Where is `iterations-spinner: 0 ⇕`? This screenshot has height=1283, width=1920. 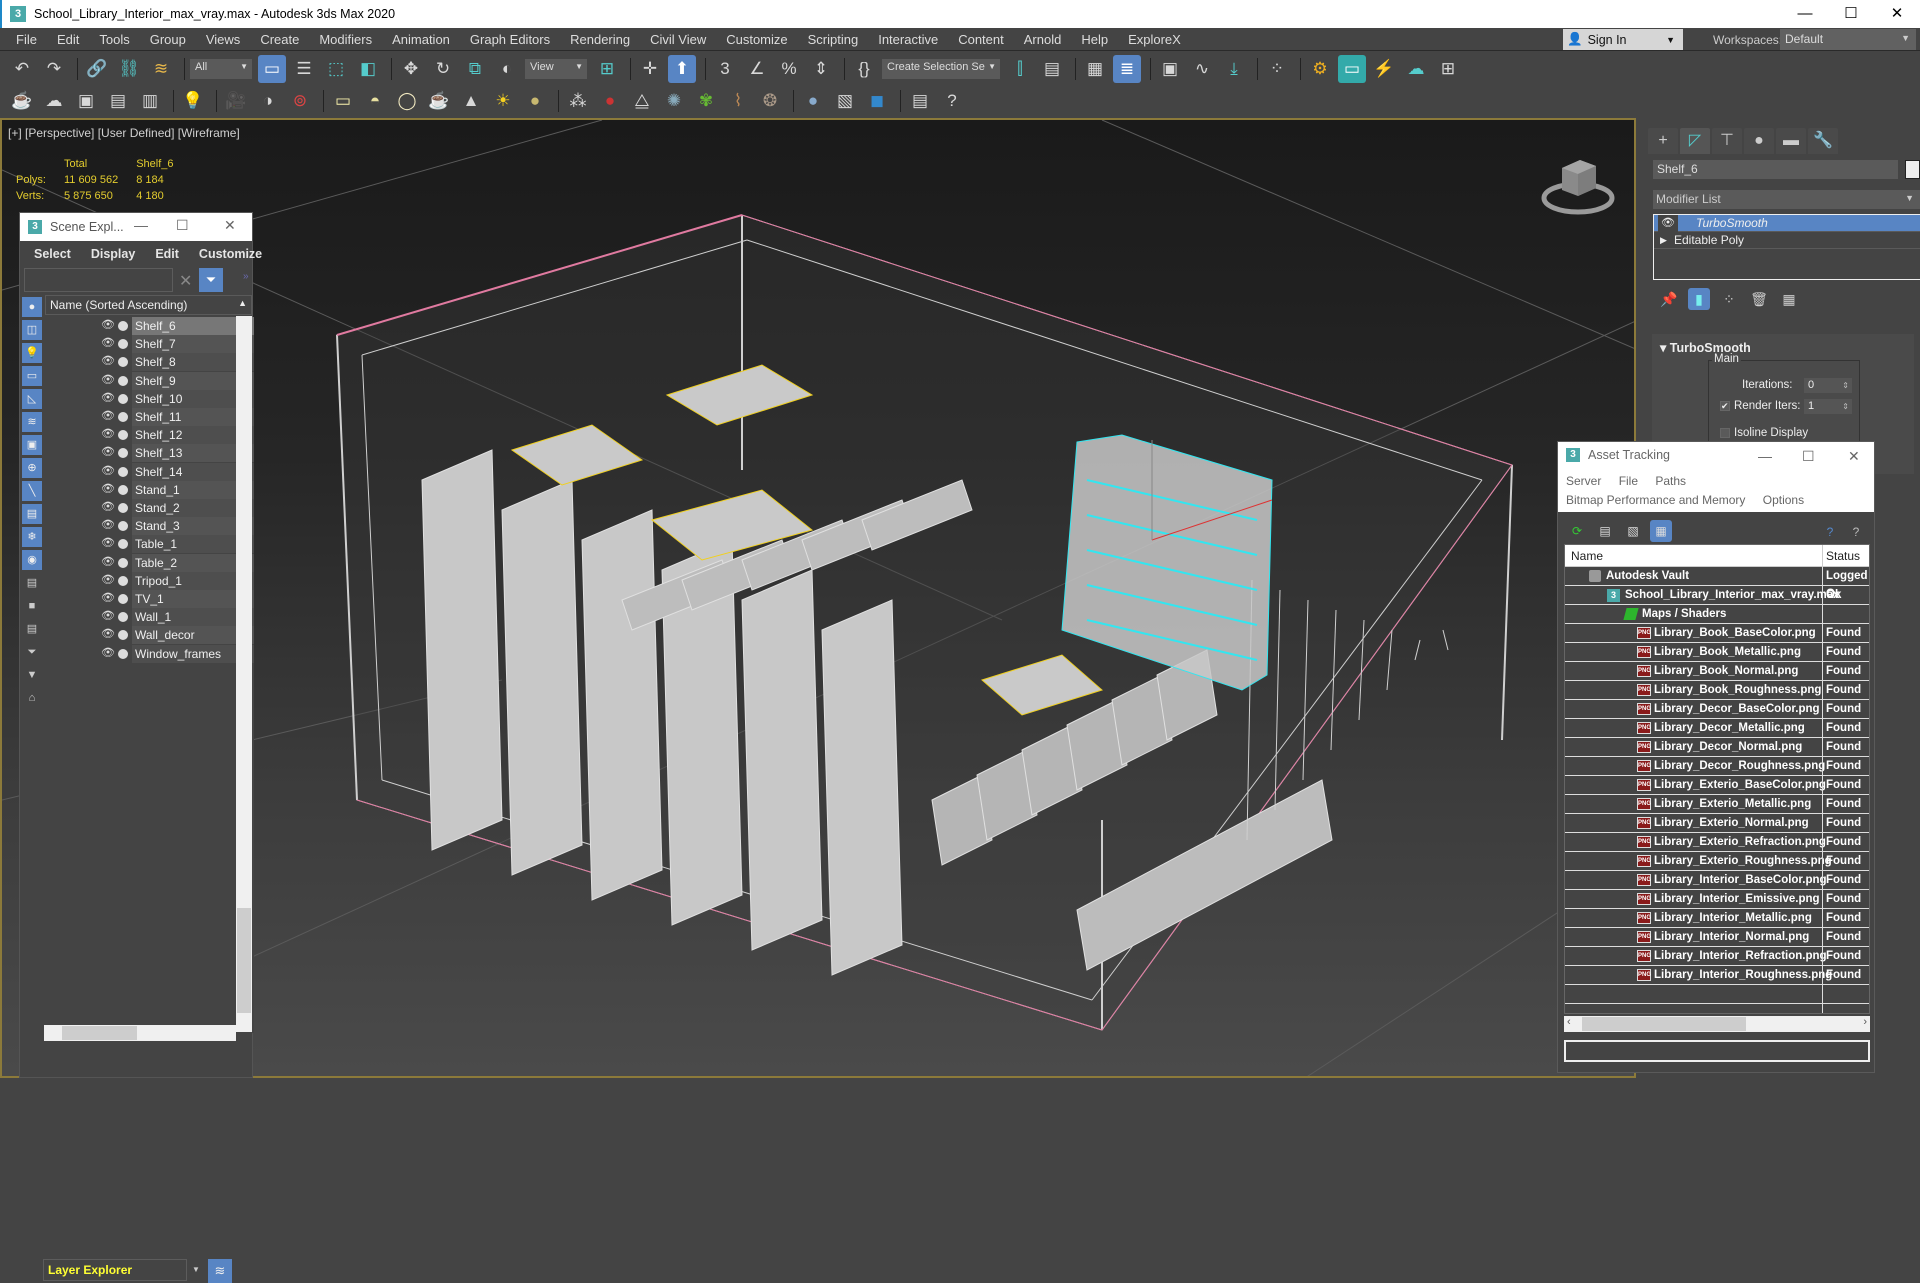
iterations-spinner: 0 ⇕ is located at coordinates (1828, 385).